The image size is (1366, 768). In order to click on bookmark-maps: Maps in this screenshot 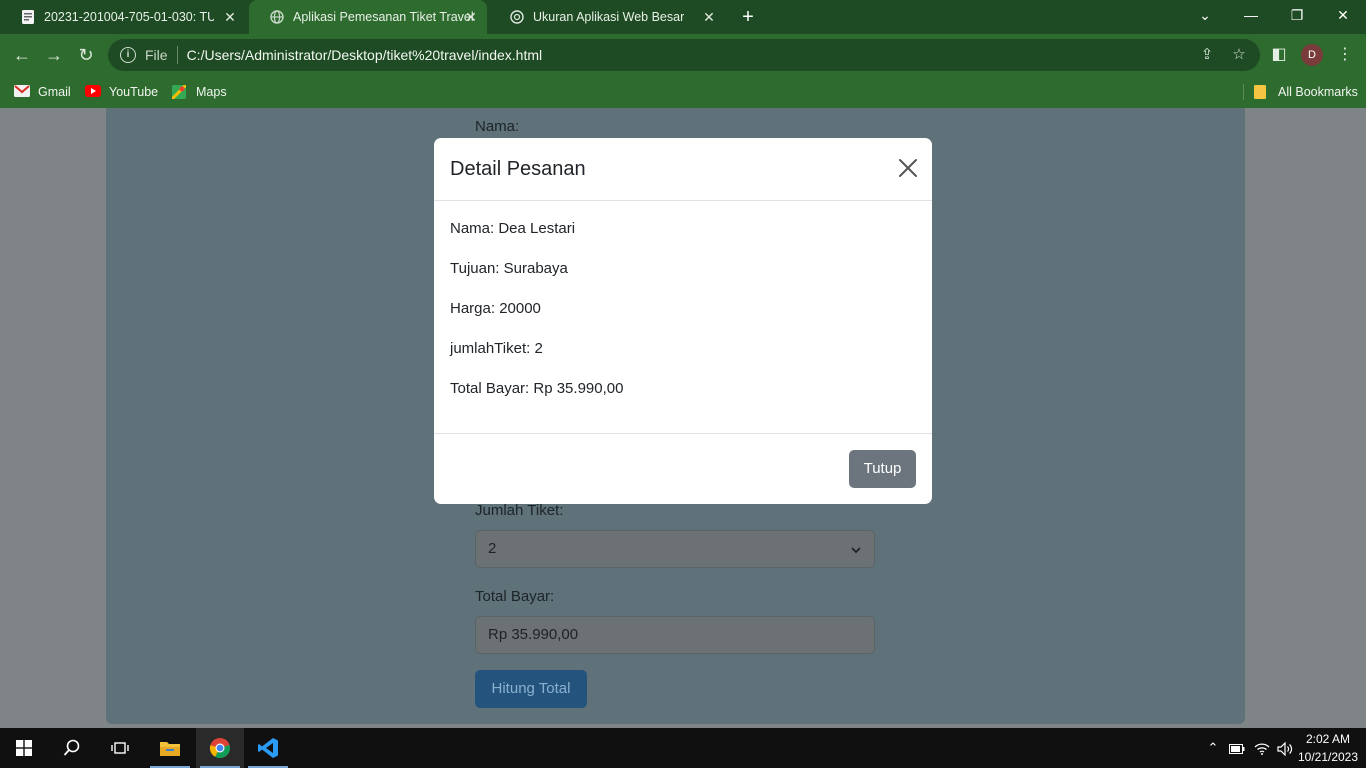, I will do `click(198, 92)`.